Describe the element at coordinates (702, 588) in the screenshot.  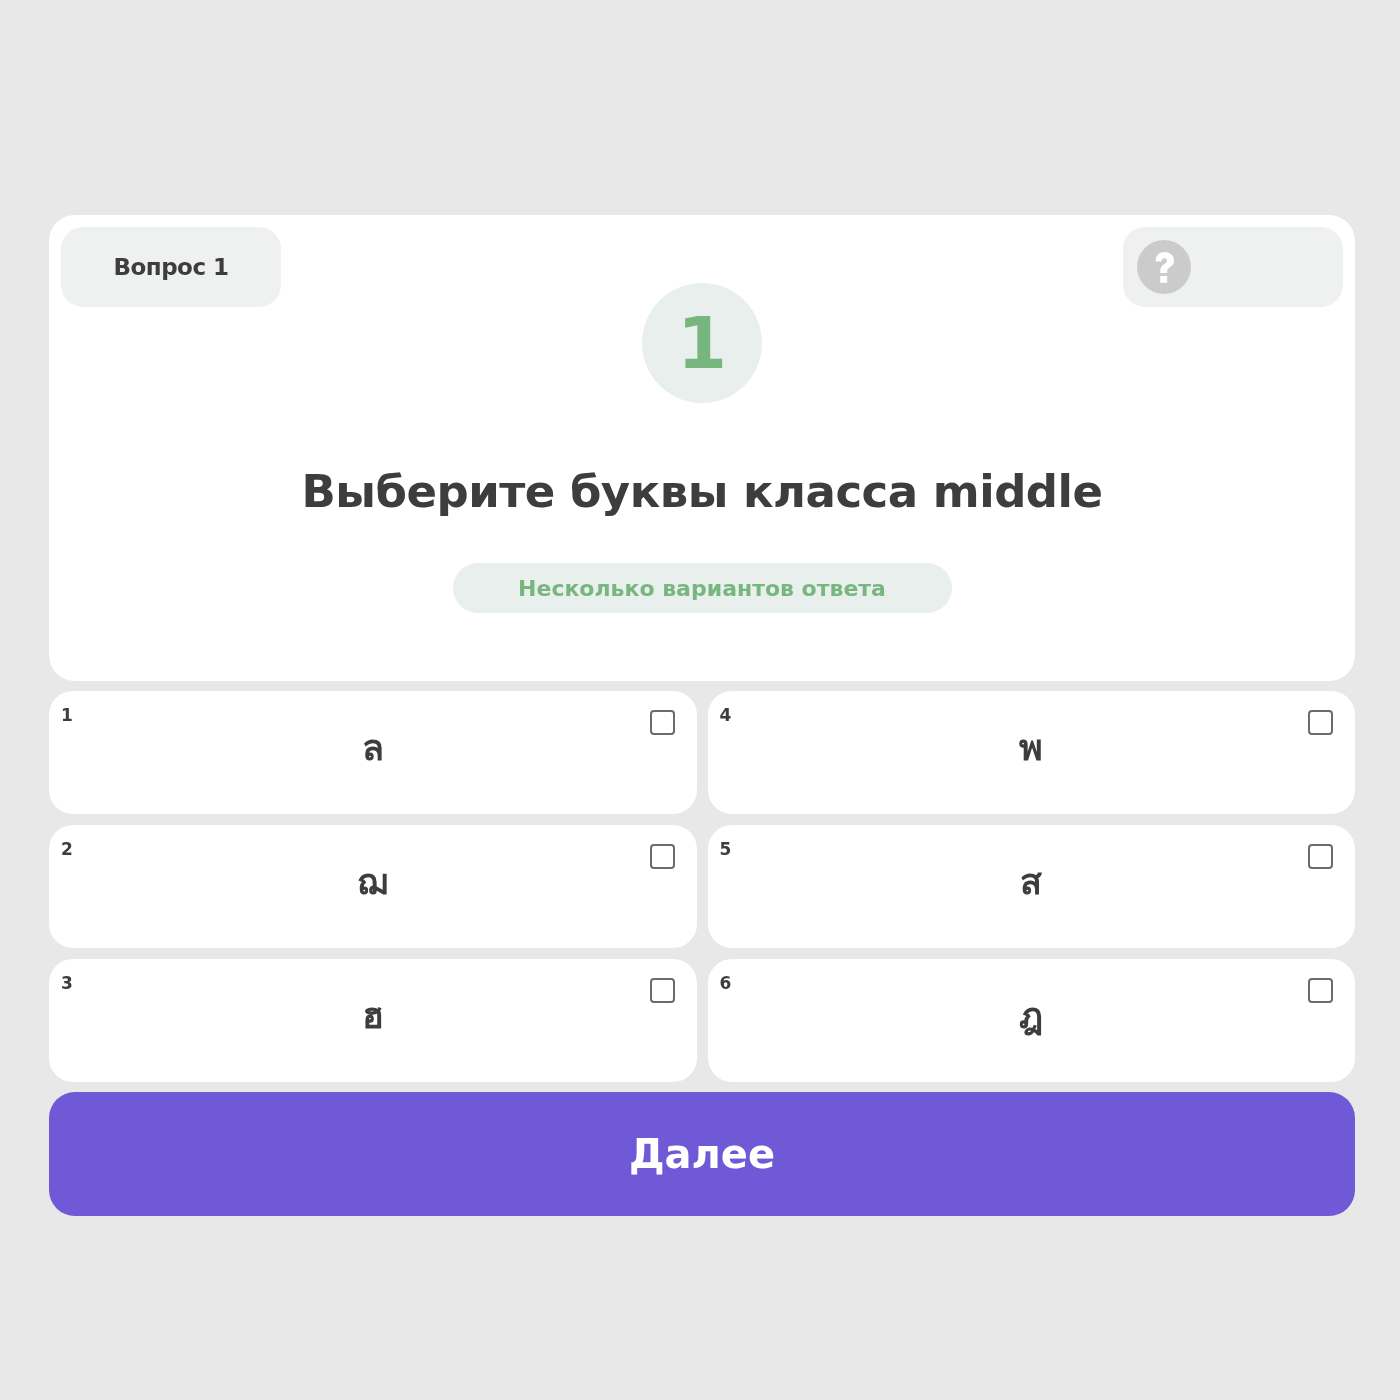
I see `answer-type-label: Несколько вариантов ответа` at that location.